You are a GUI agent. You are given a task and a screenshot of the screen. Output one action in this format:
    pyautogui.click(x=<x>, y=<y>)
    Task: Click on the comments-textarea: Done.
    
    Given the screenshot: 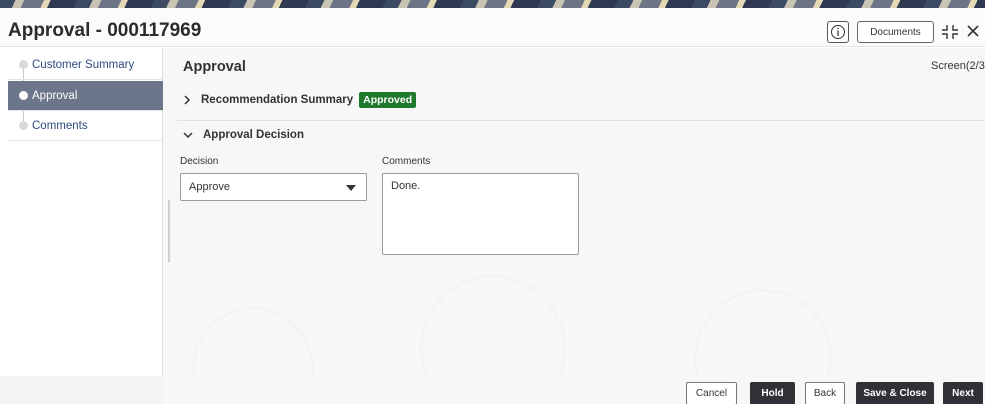 What is the action you would take?
    pyautogui.click(x=480, y=214)
    